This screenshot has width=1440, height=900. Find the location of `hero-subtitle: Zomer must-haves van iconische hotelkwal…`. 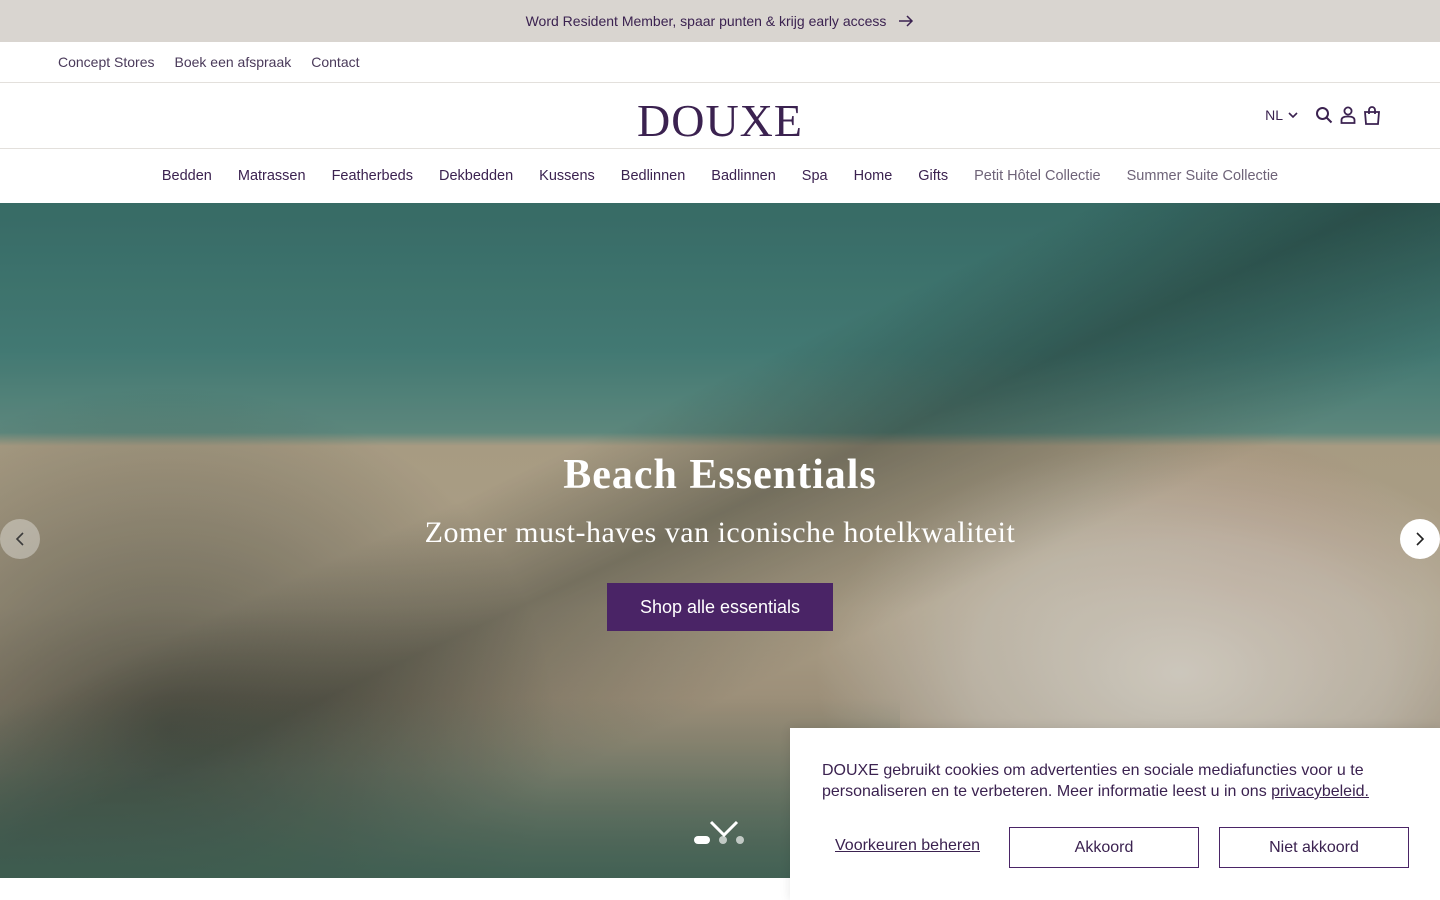

hero-subtitle: Zomer must-haves van iconische hotelkwal… is located at coordinates (720, 532).